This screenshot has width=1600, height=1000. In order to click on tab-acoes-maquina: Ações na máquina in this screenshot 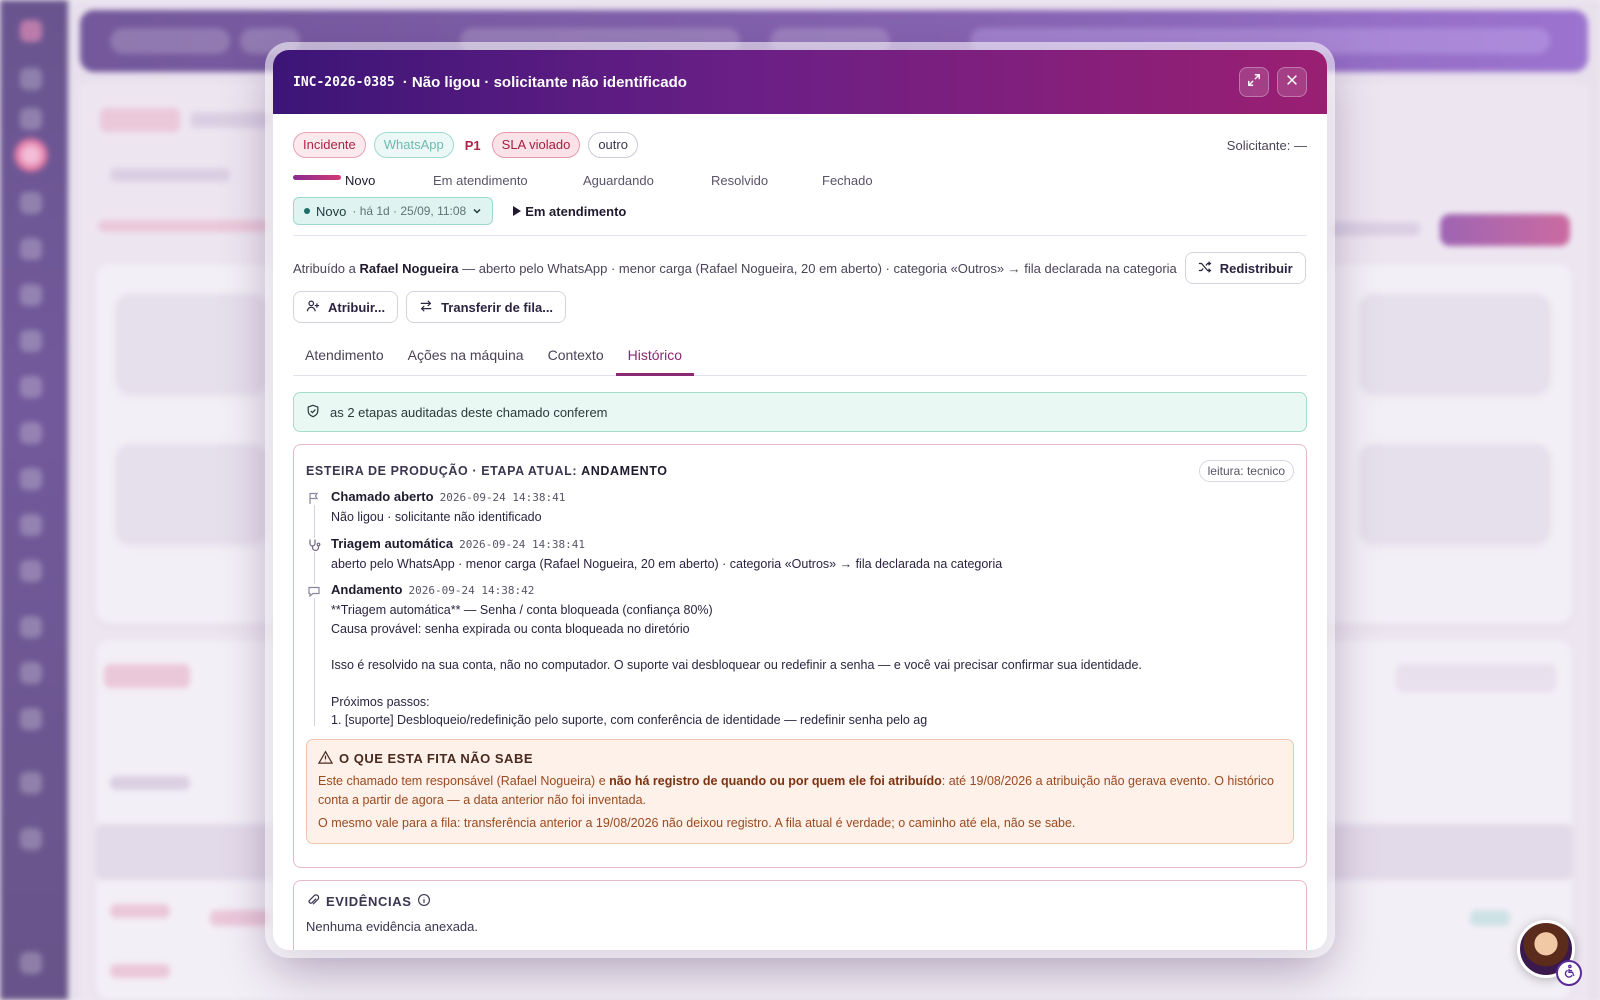, I will do `click(466, 358)`.